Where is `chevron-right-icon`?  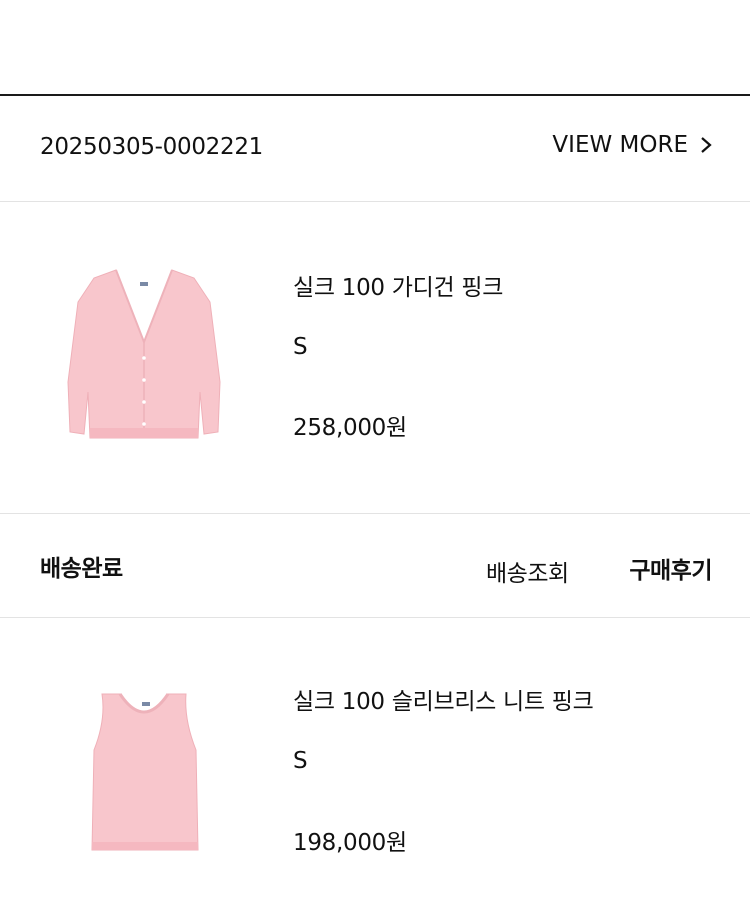 chevron-right-icon is located at coordinates (706, 145).